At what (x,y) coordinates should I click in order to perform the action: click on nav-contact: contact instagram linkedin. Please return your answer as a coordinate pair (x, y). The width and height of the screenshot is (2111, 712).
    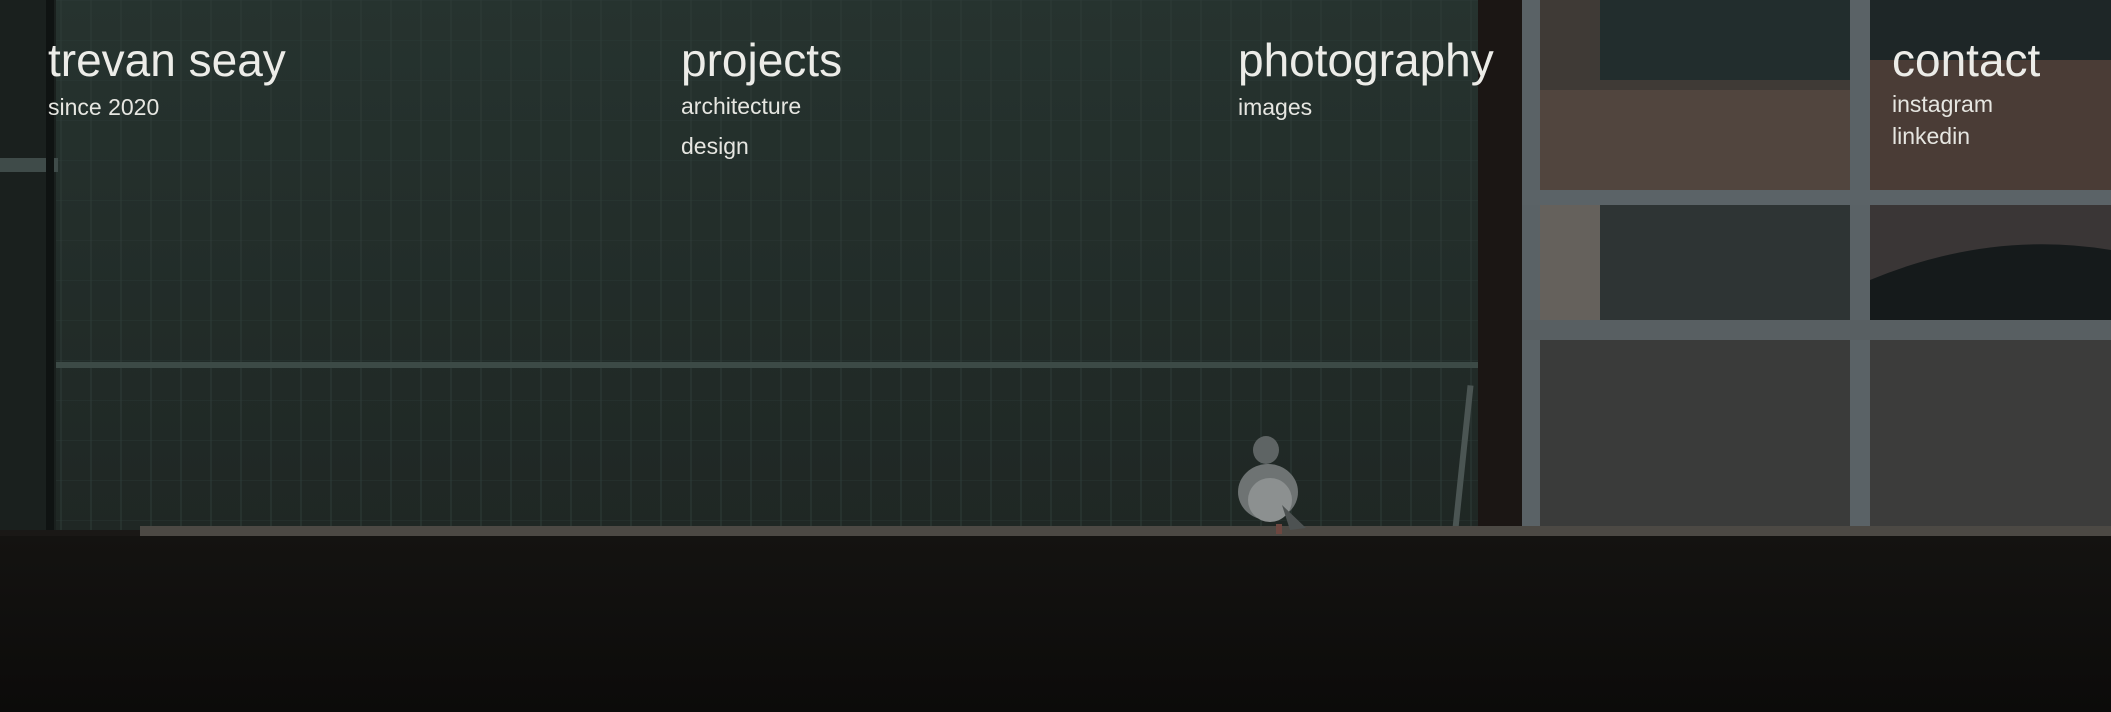
    Looking at the image, I should click on (1966, 92).